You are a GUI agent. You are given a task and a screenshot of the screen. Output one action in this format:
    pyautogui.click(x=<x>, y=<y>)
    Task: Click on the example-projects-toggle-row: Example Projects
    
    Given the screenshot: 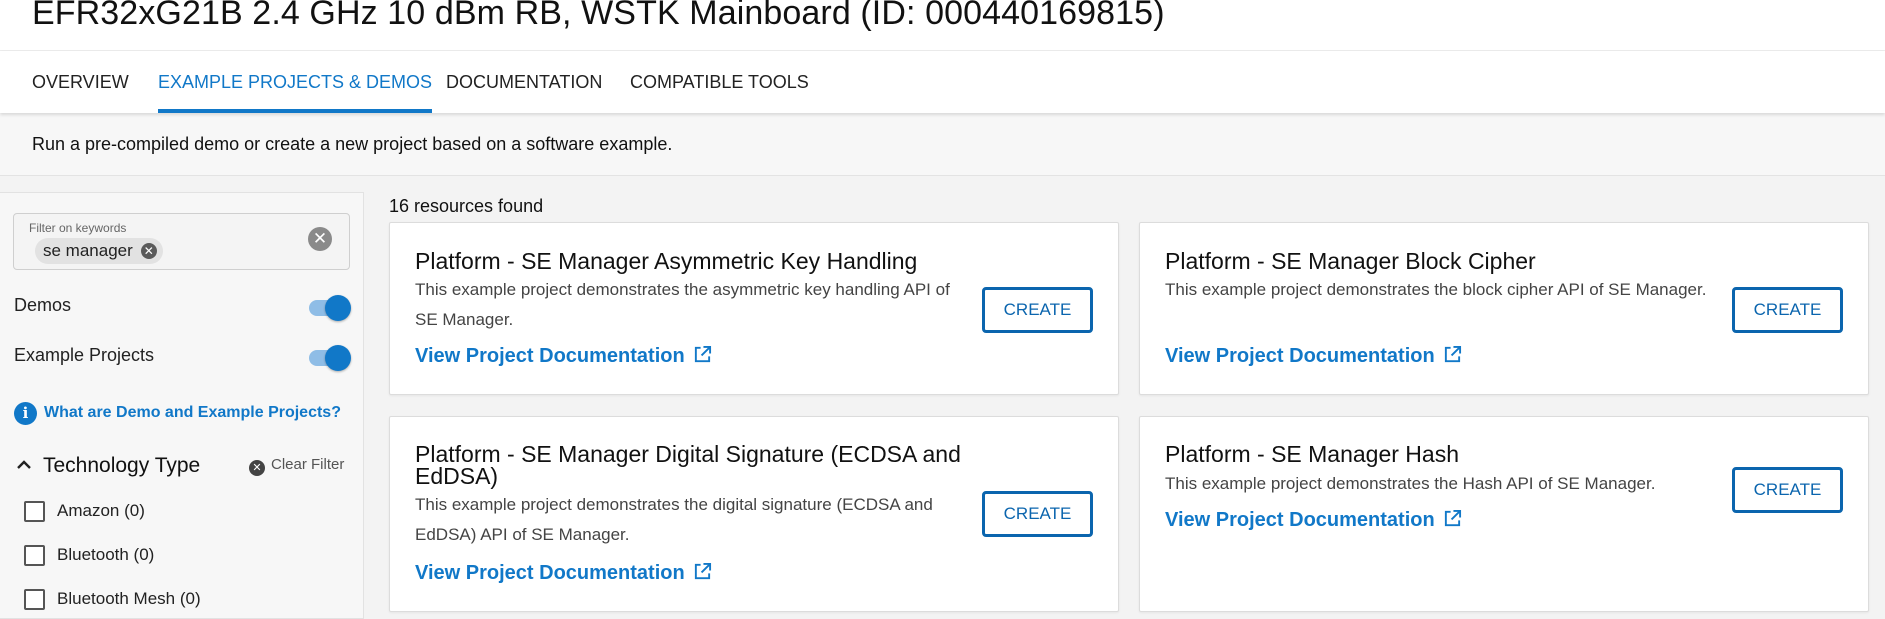 What is the action you would take?
    pyautogui.click(x=182, y=356)
    